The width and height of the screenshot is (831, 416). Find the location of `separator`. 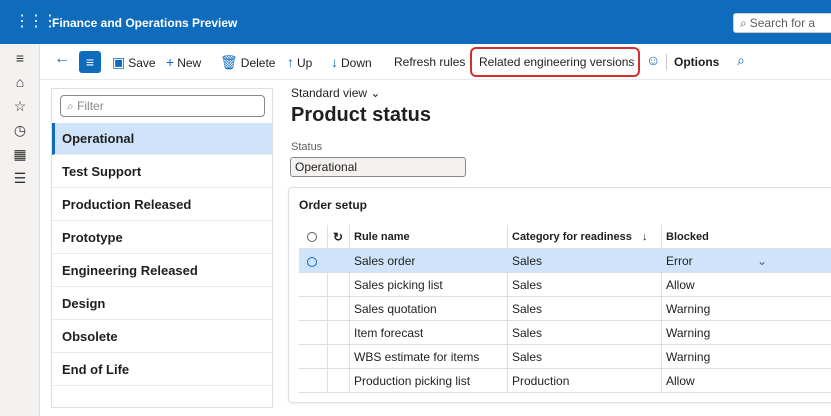

separator is located at coordinates (666, 62).